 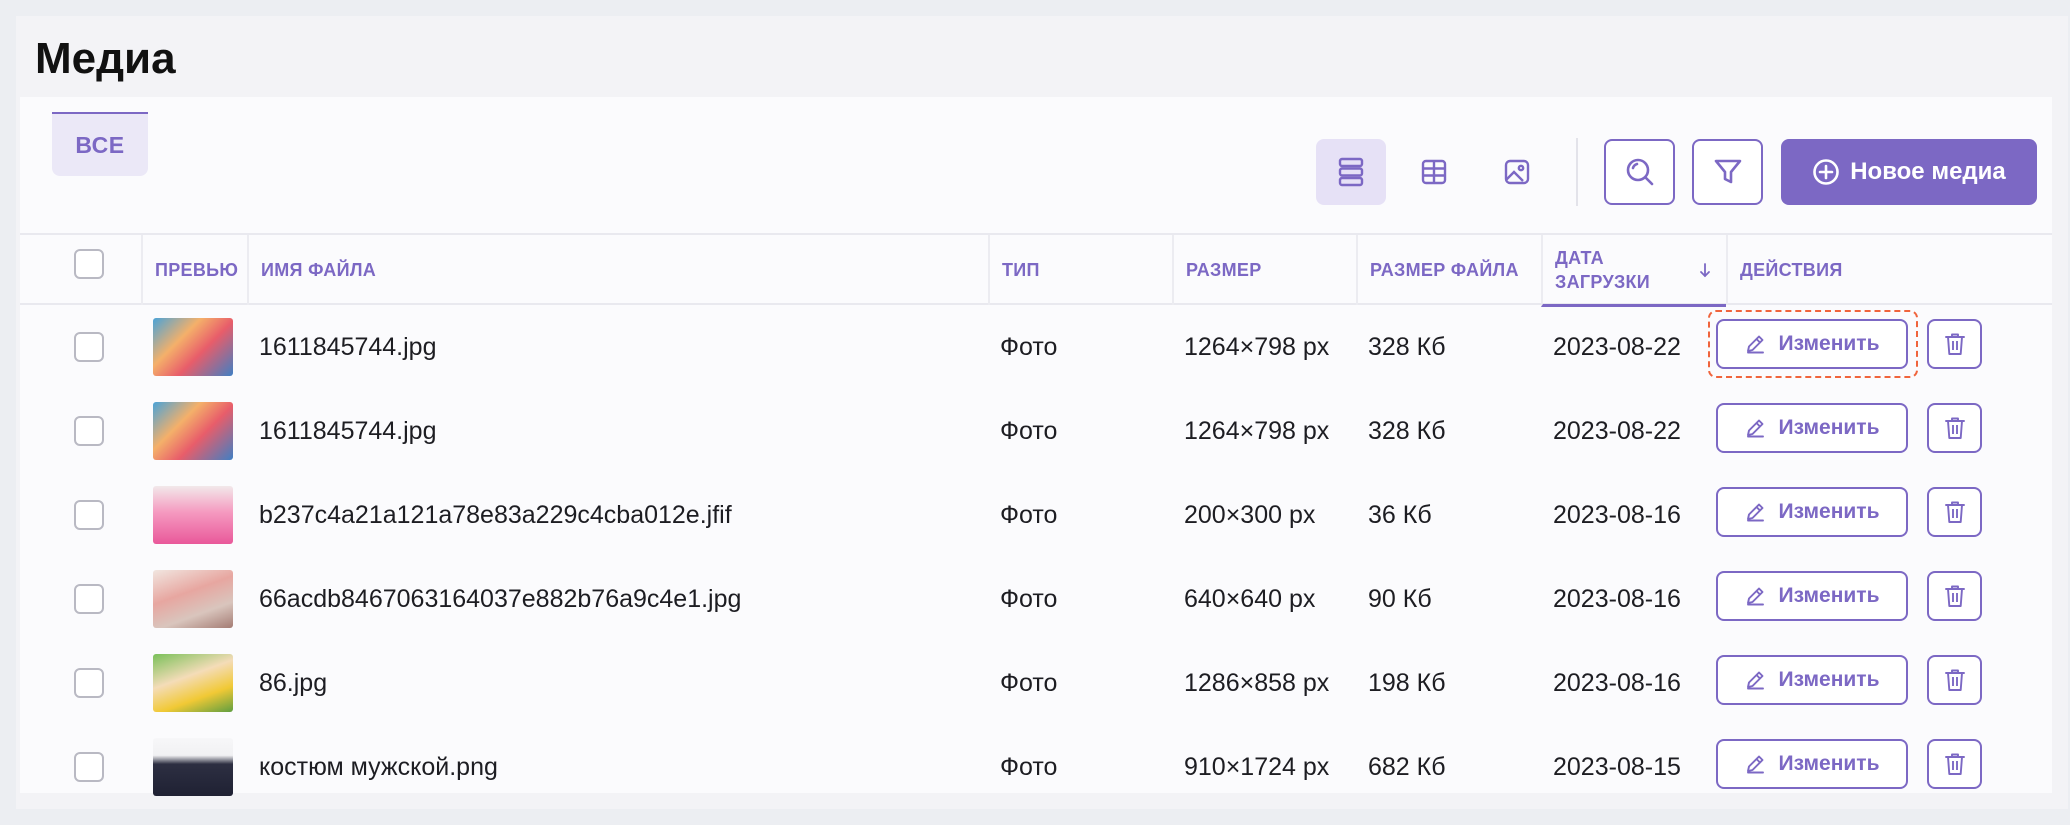 I want to click on select-all-checkbox, so click(x=89, y=264).